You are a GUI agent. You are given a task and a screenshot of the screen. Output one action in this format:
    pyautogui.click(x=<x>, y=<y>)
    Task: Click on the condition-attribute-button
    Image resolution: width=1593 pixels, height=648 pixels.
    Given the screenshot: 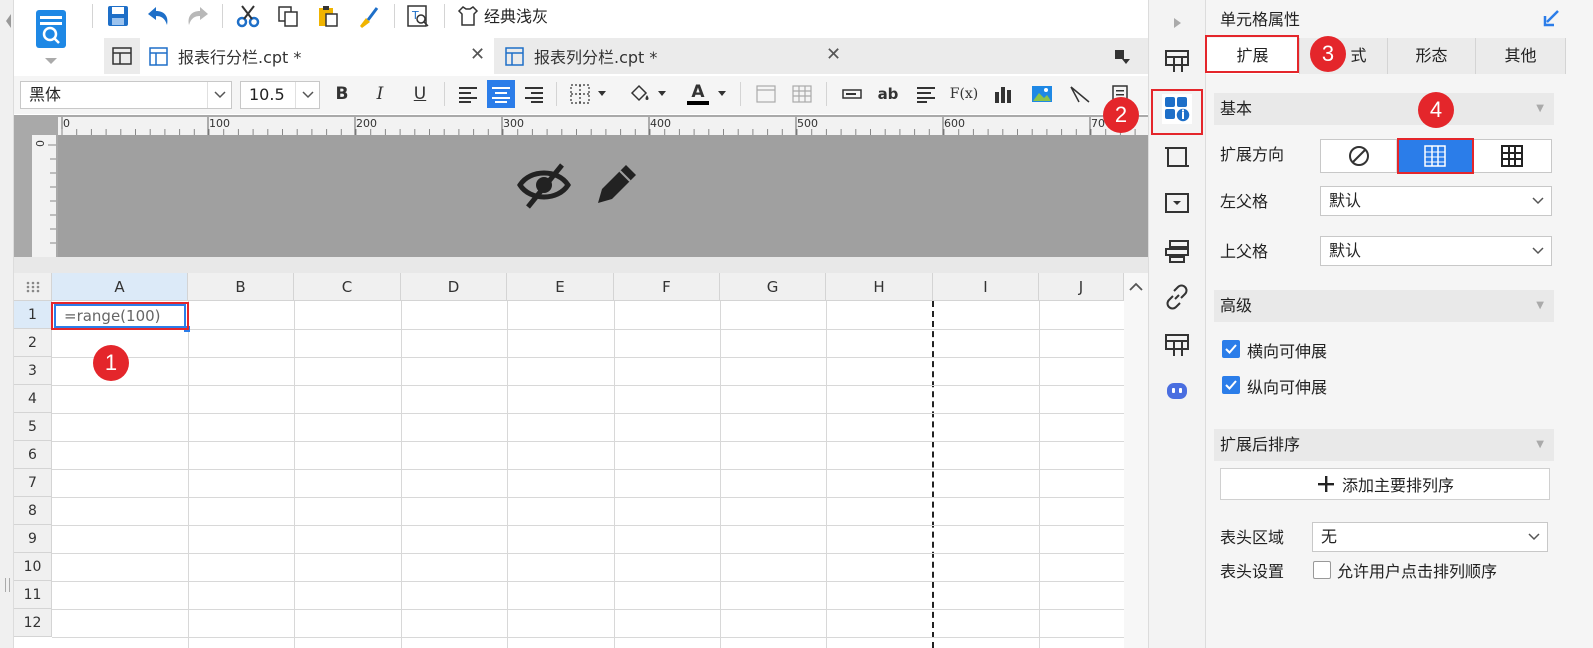 What is the action you would take?
    pyautogui.click(x=1177, y=251)
    